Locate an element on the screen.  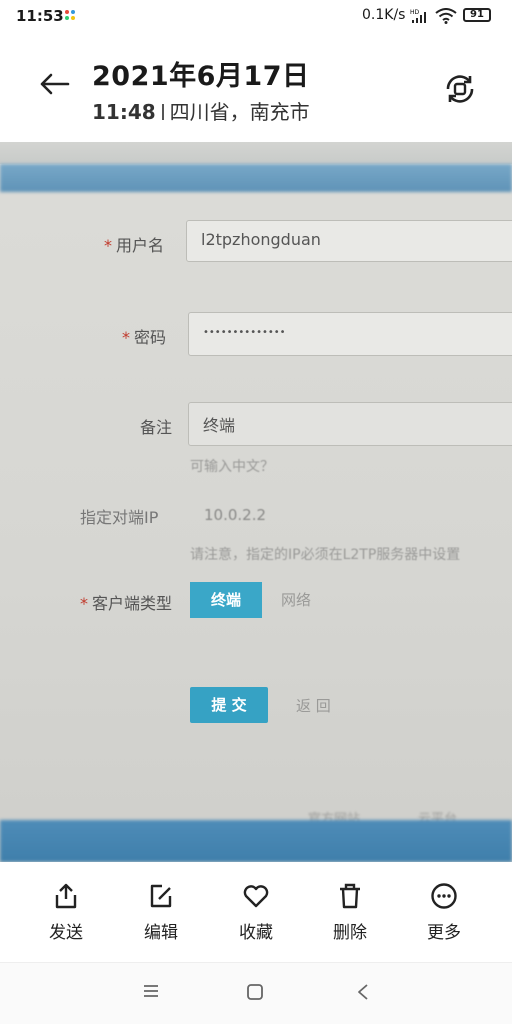
net-speed: 0.1K/s is located at coordinates (384, 15).